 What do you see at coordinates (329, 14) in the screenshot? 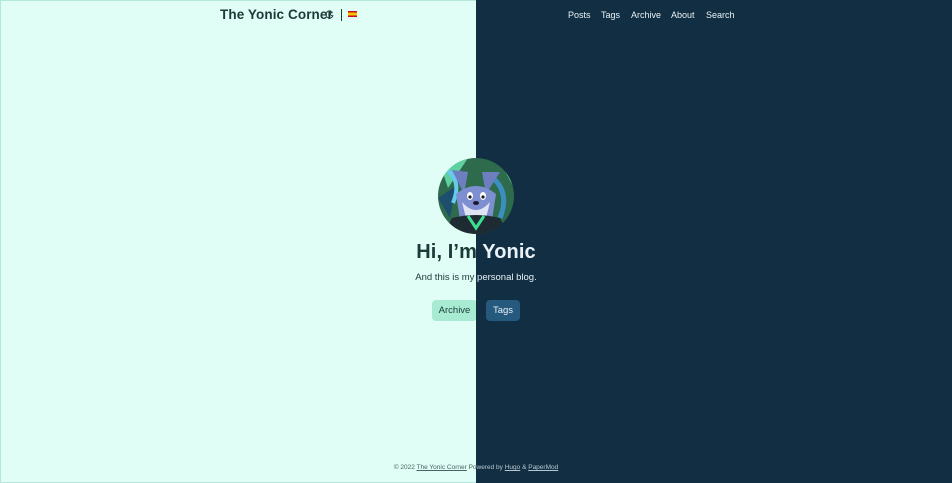
I see `moon-icon` at bounding box center [329, 14].